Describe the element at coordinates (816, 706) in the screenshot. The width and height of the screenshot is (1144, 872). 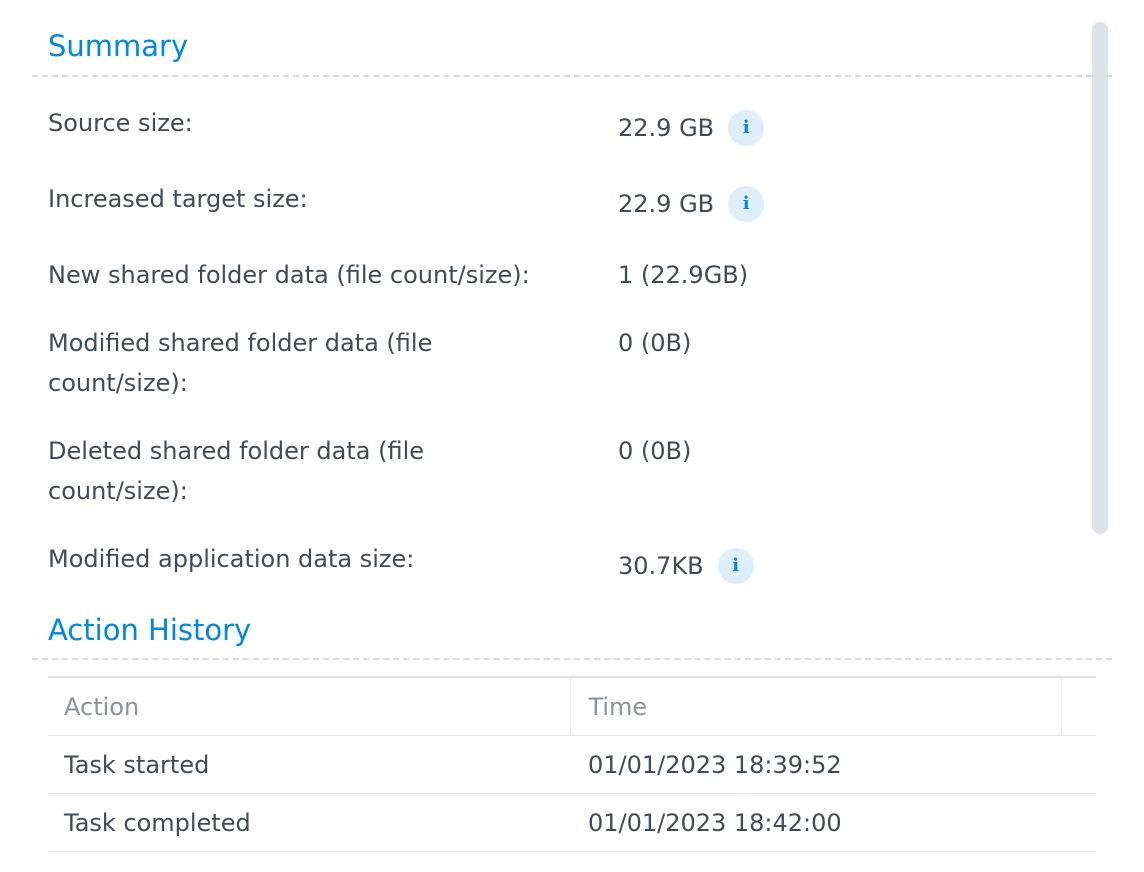
I see `column-header-time: Time` at that location.